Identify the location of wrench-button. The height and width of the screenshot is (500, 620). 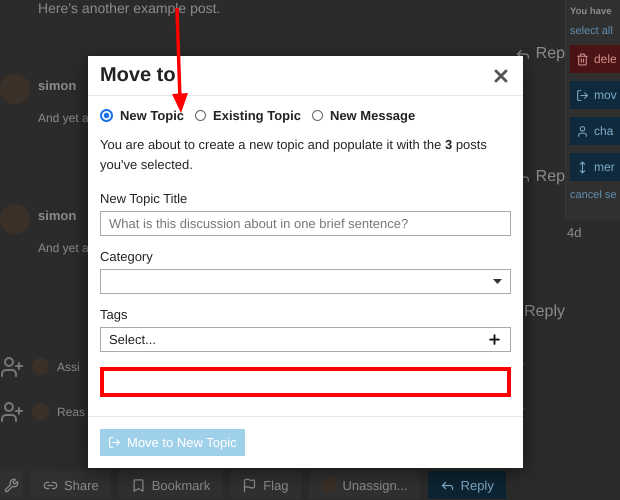
(11, 485).